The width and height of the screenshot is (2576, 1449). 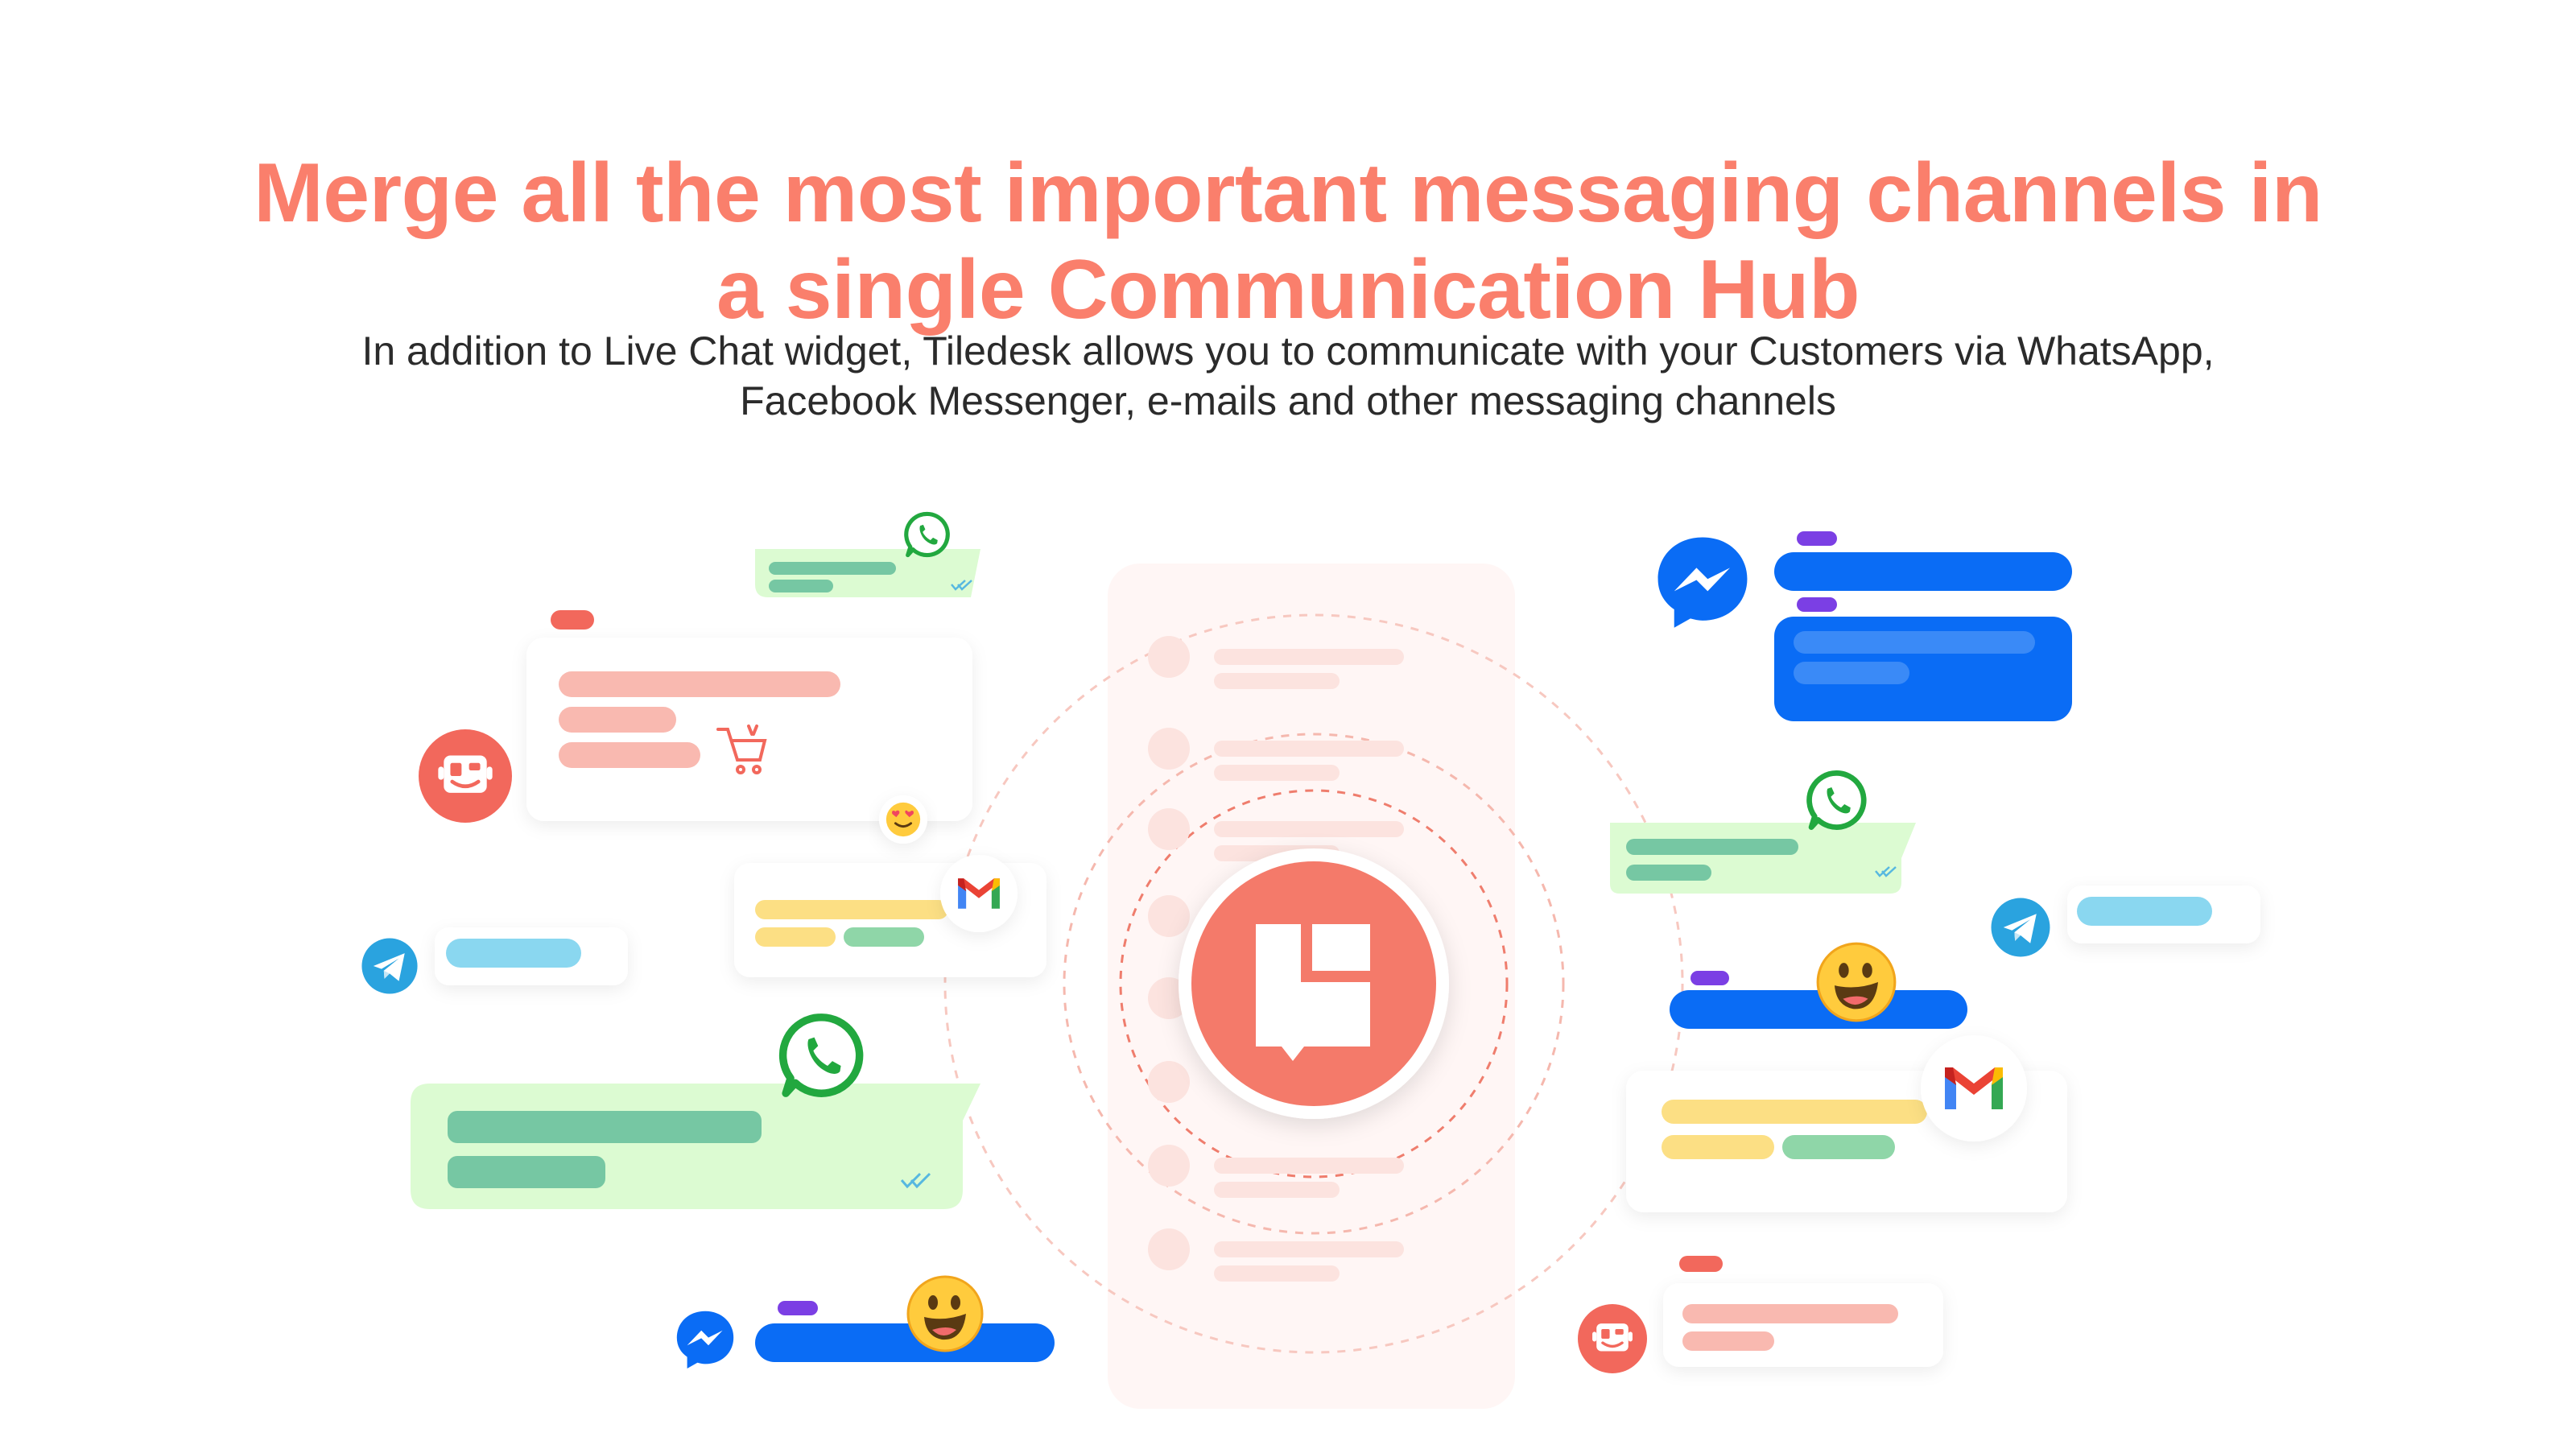 I want to click on heart-eyes-emoji-icon, so click(x=903, y=819).